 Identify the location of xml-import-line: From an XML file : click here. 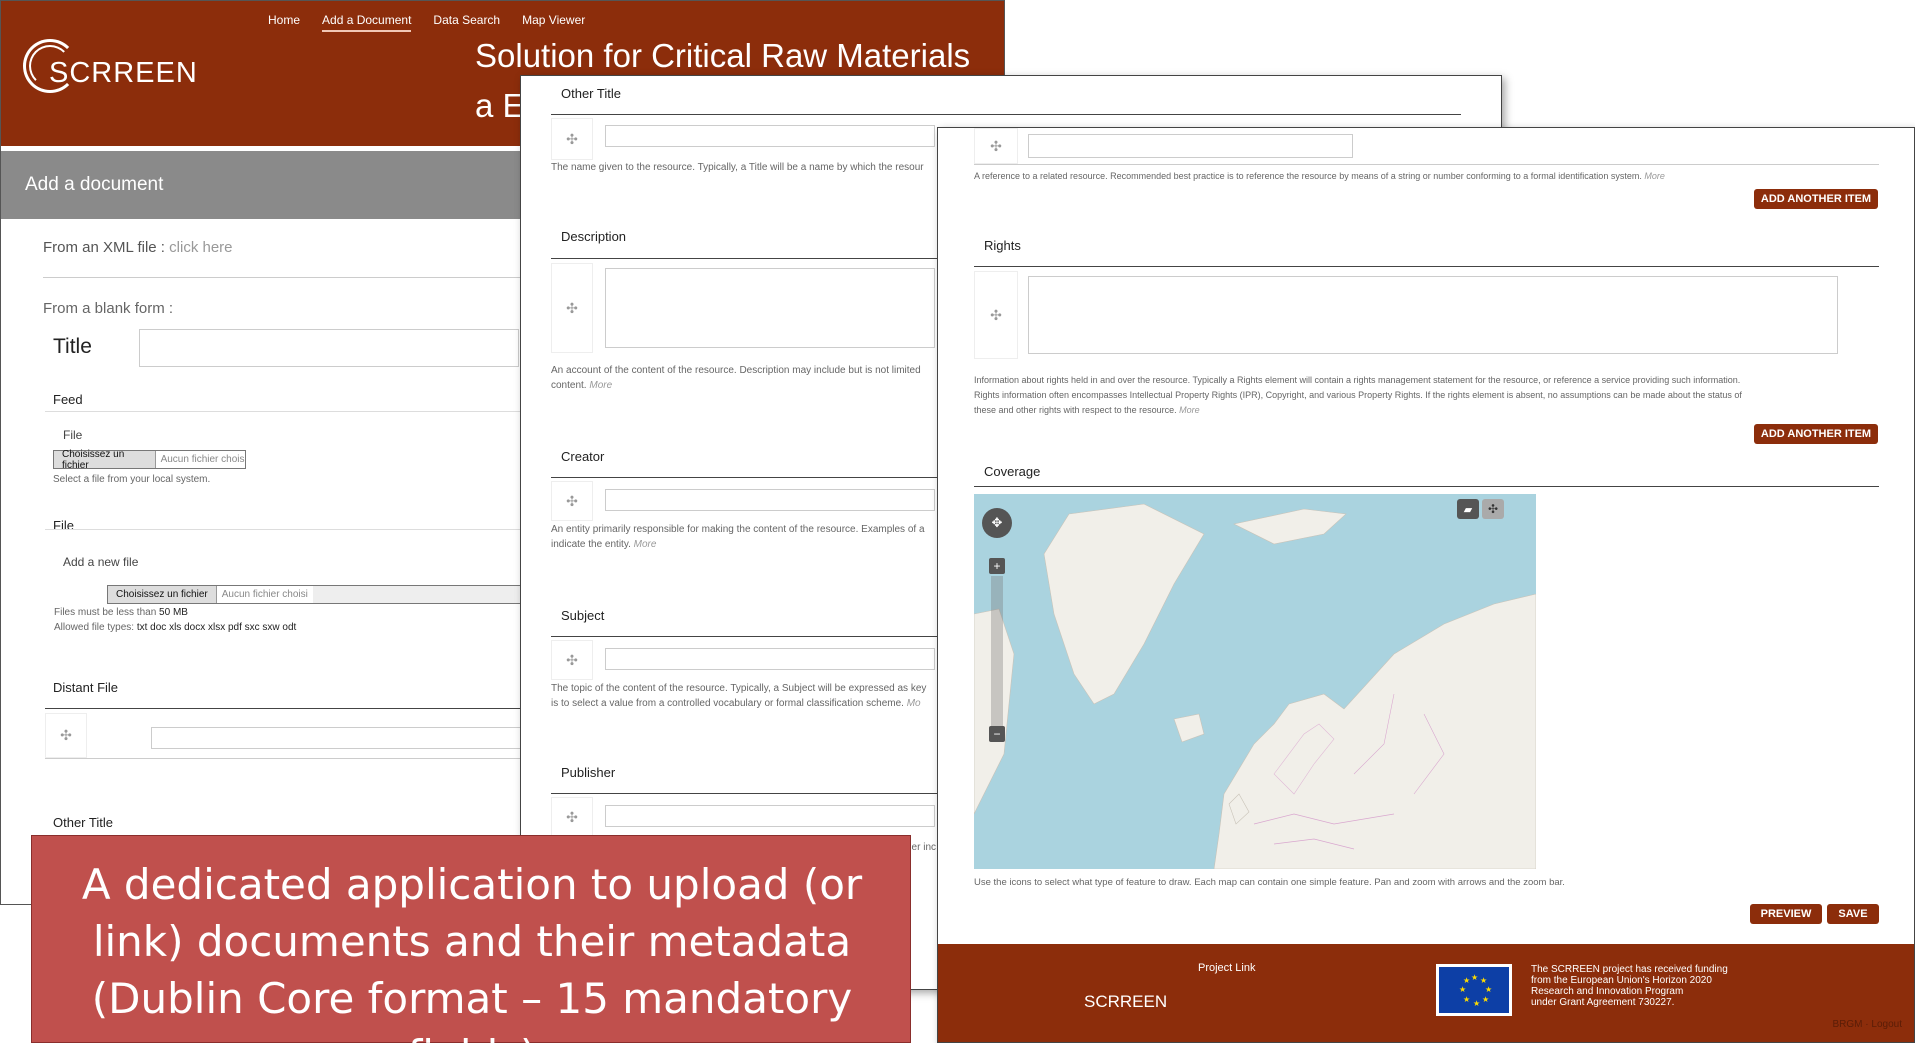
(138, 247).